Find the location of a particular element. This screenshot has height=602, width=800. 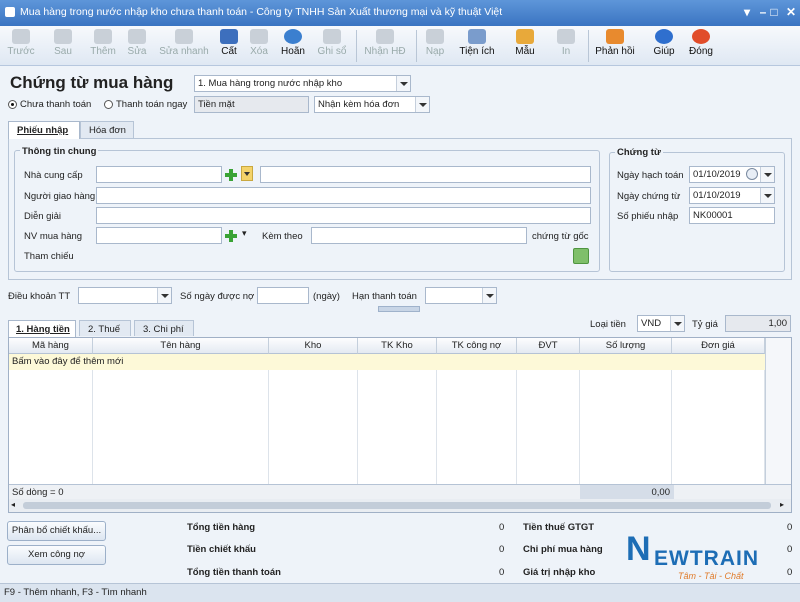

scroll-left-icon: ◂ is located at coordinates (13, 504).